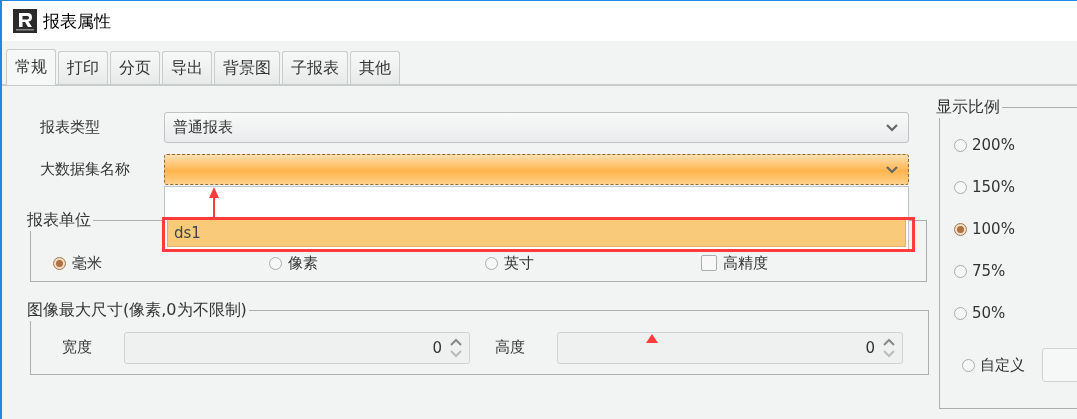 This screenshot has width=1077, height=419. What do you see at coordinates (968, 107) in the screenshot?
I see `group-title: 显示比例` at bounding box center [968, 107].